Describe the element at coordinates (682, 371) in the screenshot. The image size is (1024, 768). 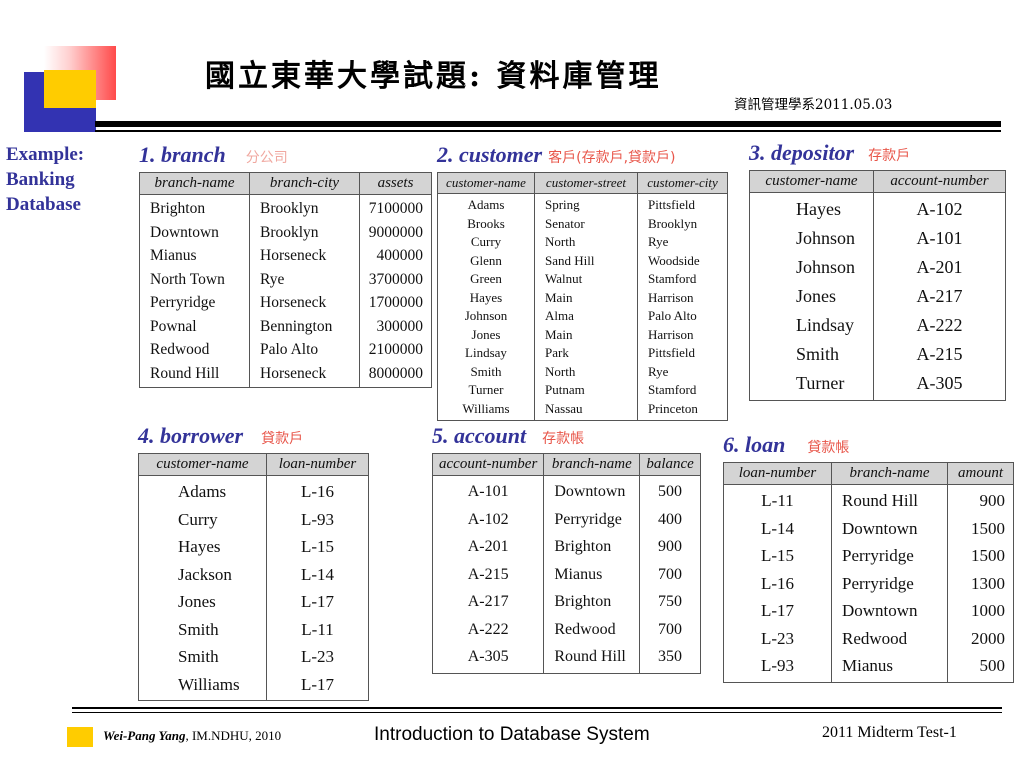
I see `table-cell: Rye` at that location.